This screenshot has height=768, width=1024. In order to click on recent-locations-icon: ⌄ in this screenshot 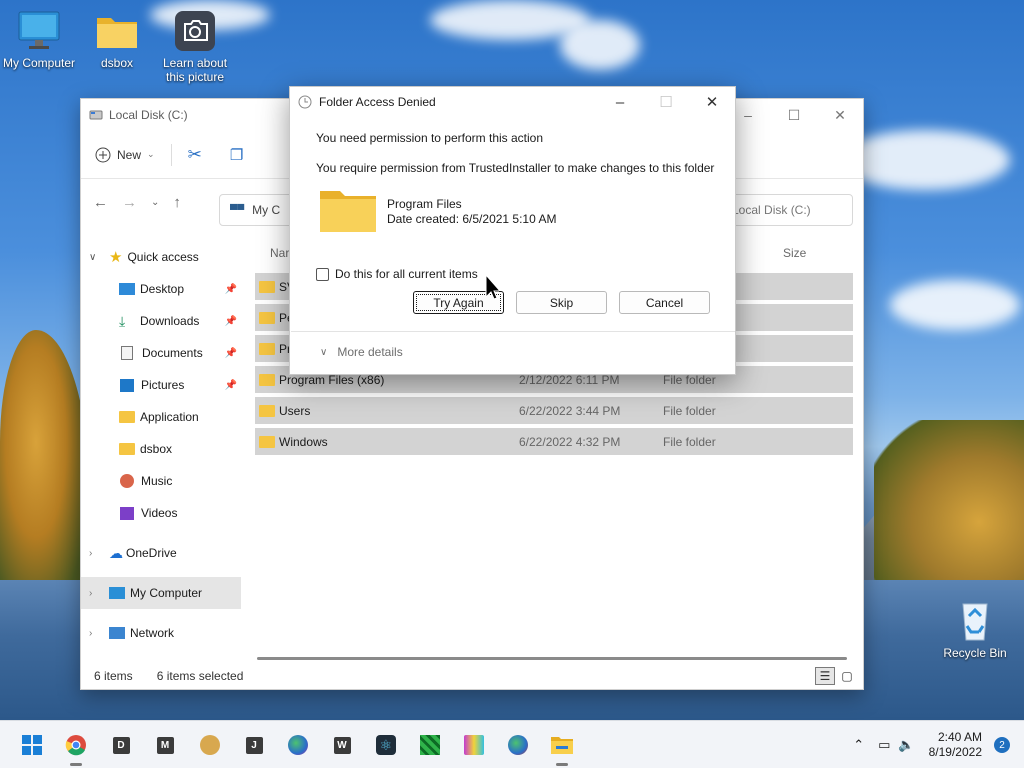, I will do `click(155, 202)`.